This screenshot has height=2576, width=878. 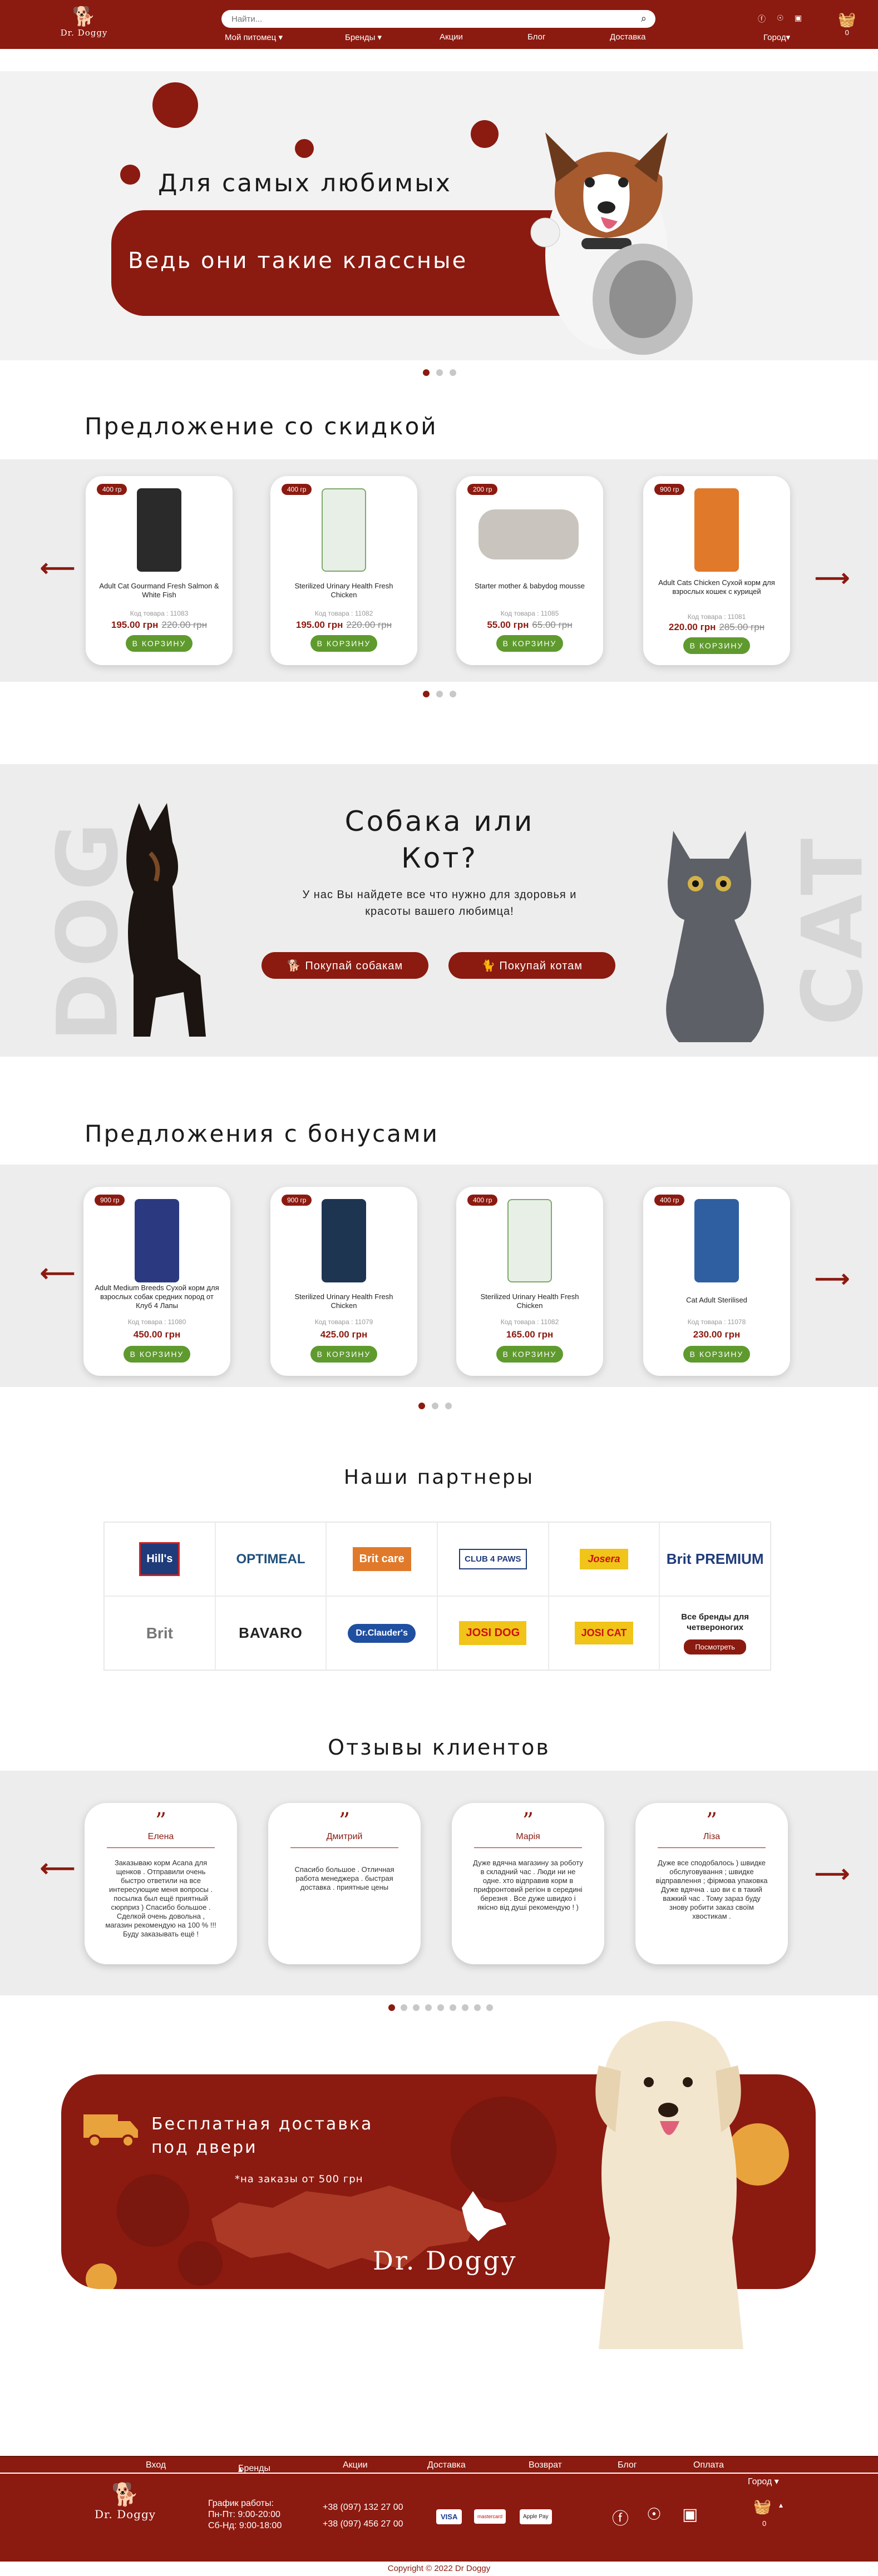 I want to click on product-image, so click(x=717, y=1240).